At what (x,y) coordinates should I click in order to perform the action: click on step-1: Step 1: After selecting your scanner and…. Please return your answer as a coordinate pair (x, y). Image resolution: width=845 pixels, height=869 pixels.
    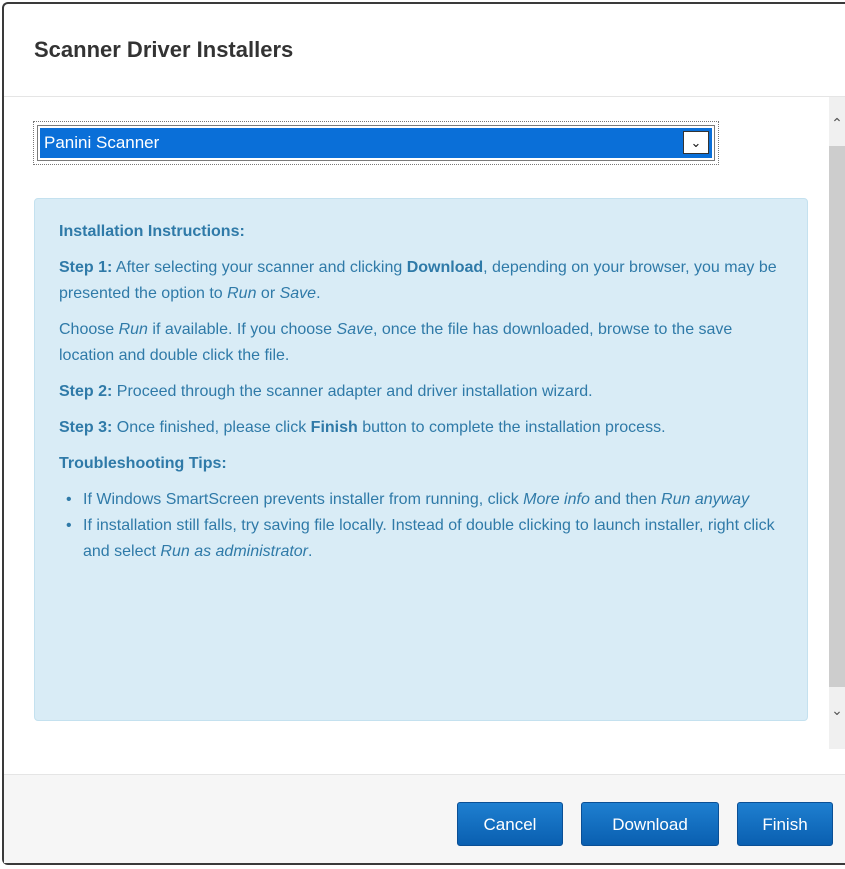
    Looking at the image, I should click on (418, 280).